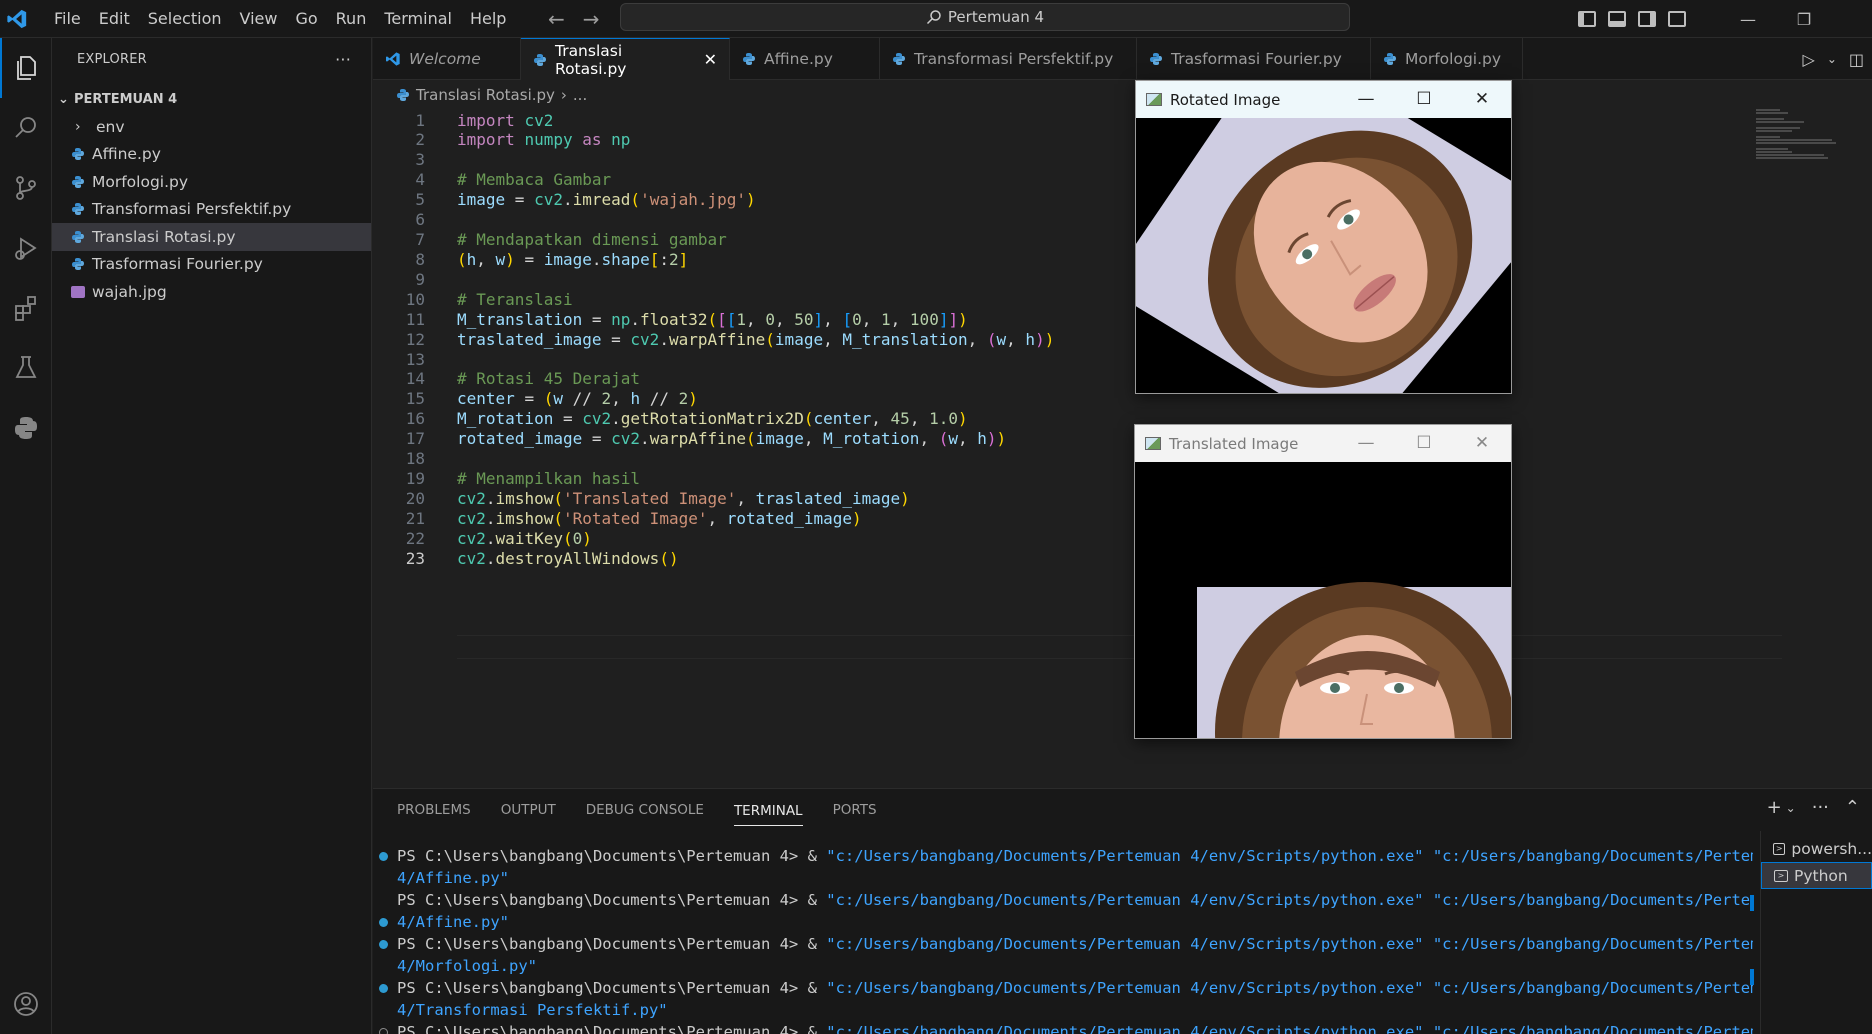  I want to click on tab-output: OUTPUT, so click(528, 810).